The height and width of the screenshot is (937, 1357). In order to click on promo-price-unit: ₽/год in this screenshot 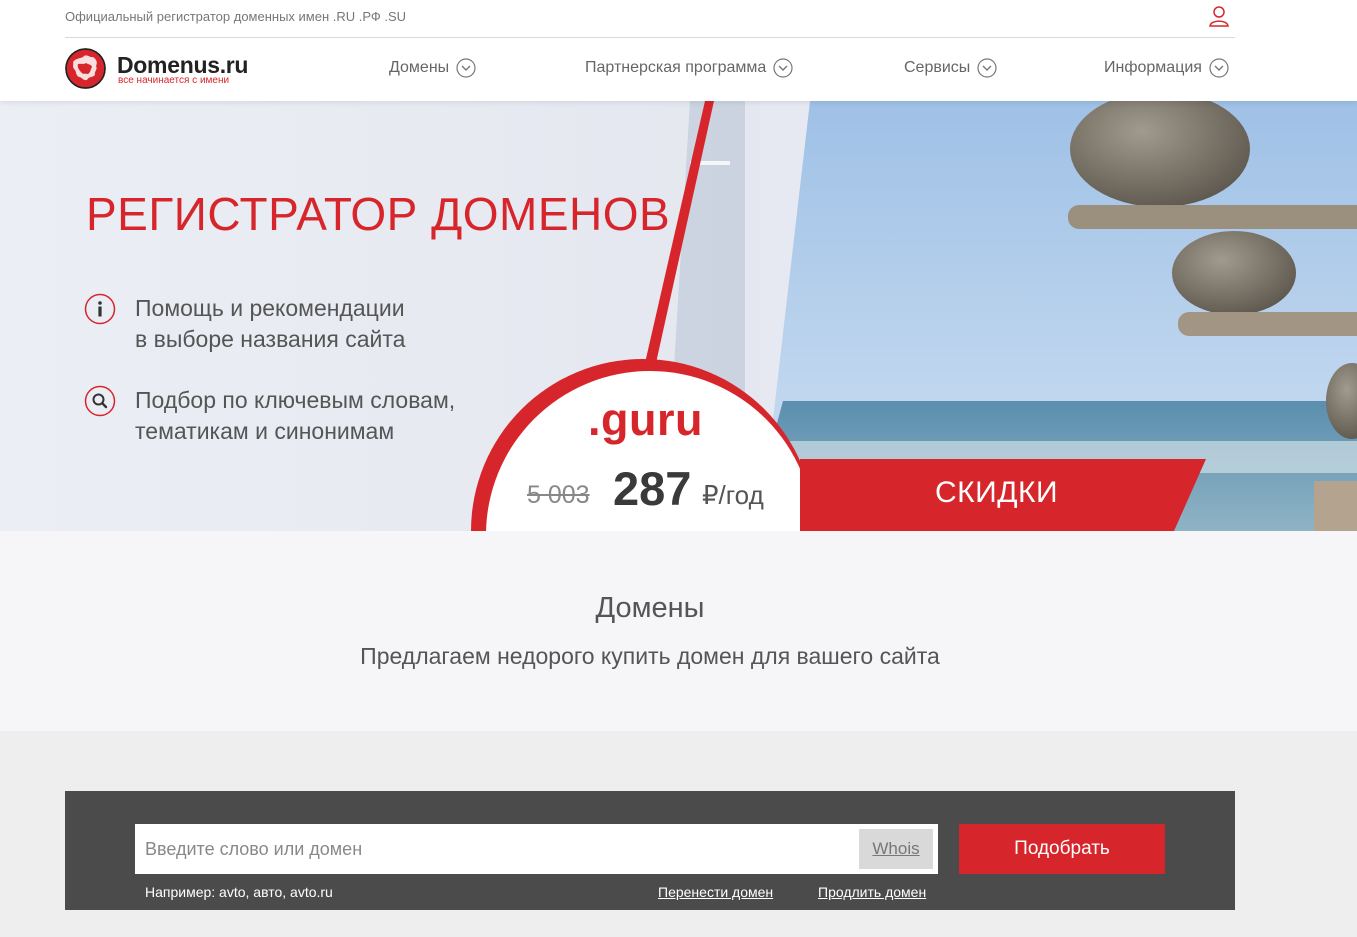, I will do `click(733, 495)`.